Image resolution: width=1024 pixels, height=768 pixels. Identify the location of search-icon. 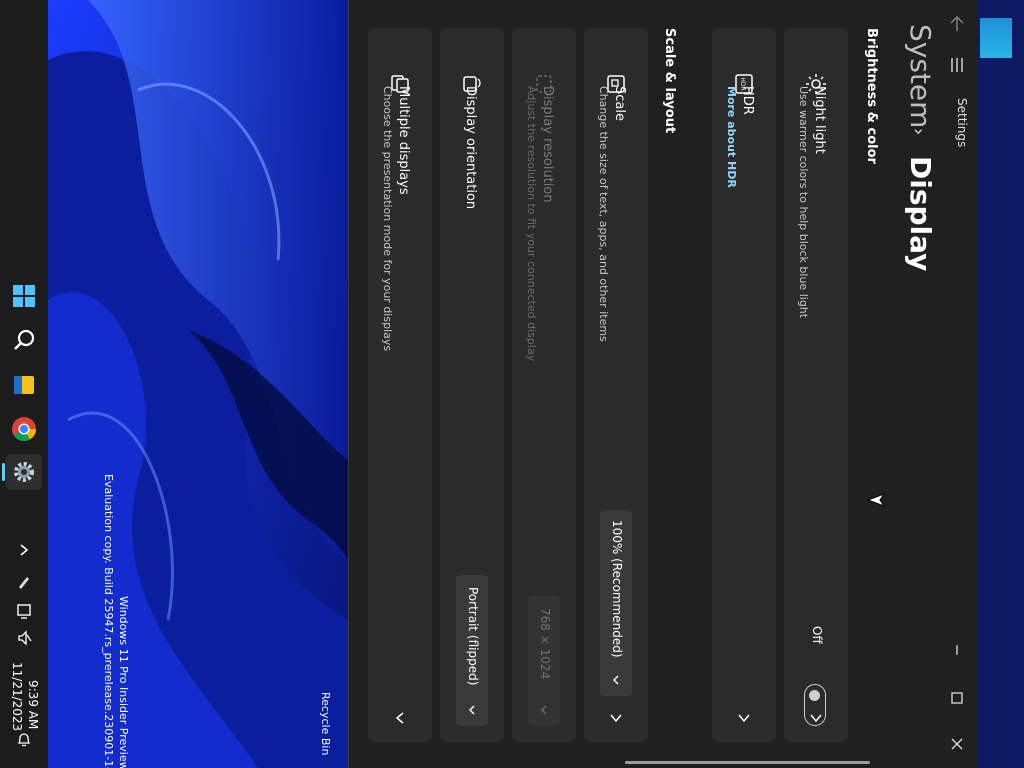
(24, 339).